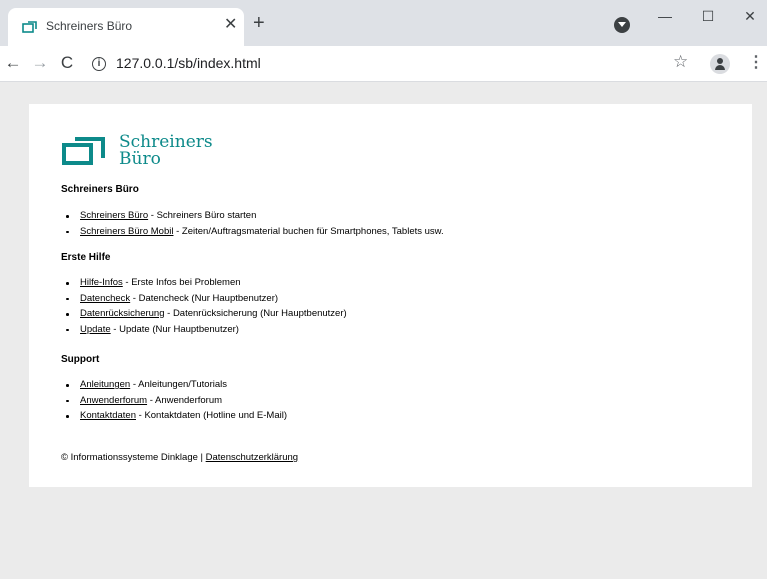 The height and width of the screenshot is (579, 767). What do you see at coordinates (114, 215) in the screenshot?
I see `link-schreiners-buero: Schreiners Büro` at bounding box center [114, 215].